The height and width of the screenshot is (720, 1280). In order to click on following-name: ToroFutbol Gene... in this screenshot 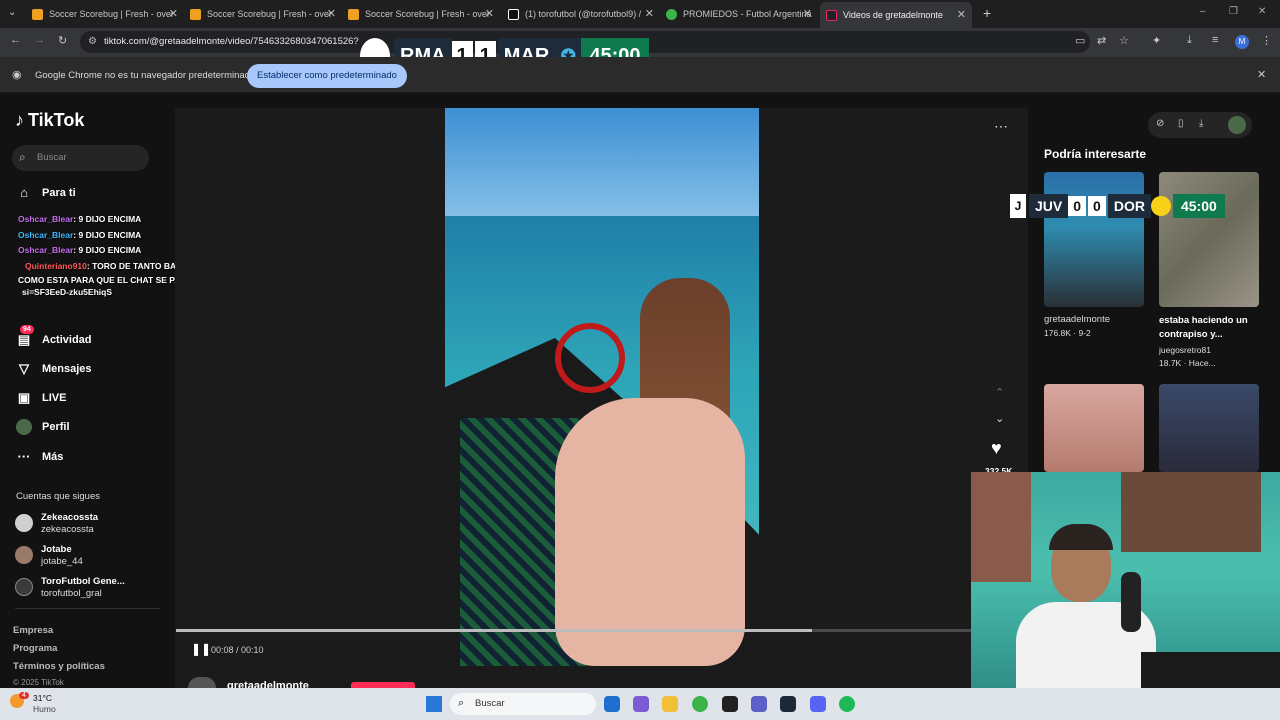, I will do `click(83, 581)`.